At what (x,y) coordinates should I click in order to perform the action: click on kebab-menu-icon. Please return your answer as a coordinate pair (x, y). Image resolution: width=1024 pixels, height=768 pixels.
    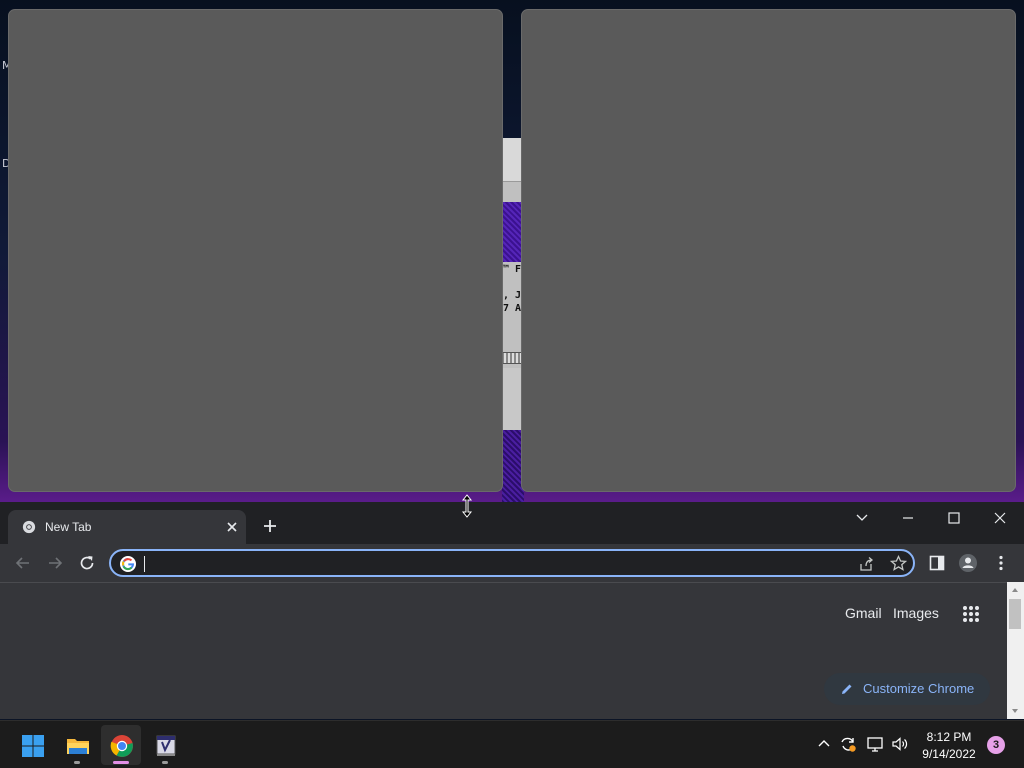
    Looking at the image, I should click on (1001, 563).